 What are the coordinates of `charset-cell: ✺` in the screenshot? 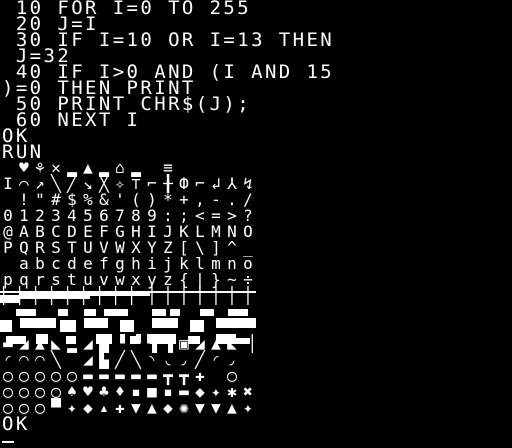 It's located at (184, 407).